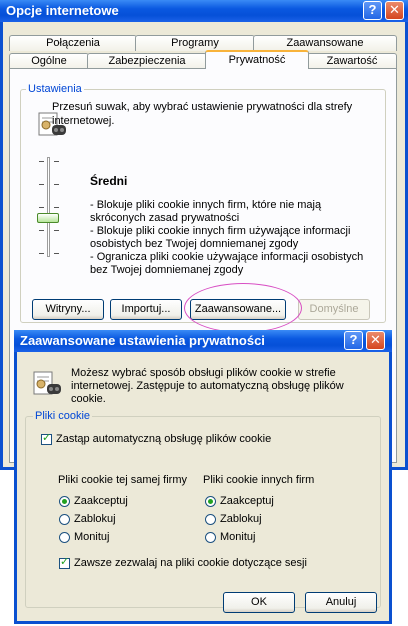 This screenshot has width=408, height=626. What do you see at coordinates (194, 244) in the screenshot?
I see `level-desc-line4: osobistych bez Twojej domniemanej zgody` at bounding box center [194, 244].